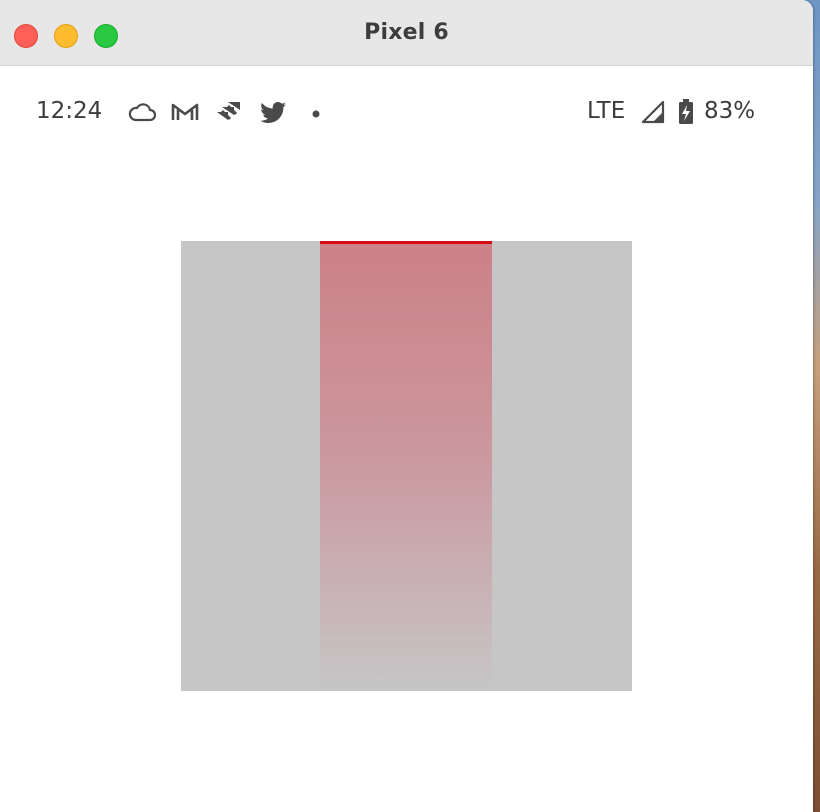 The width and height of the screenshot is (820, 812). Describe the element at coordinates (273, 112) in the screenshot. I see `twitter-icon` at that location.